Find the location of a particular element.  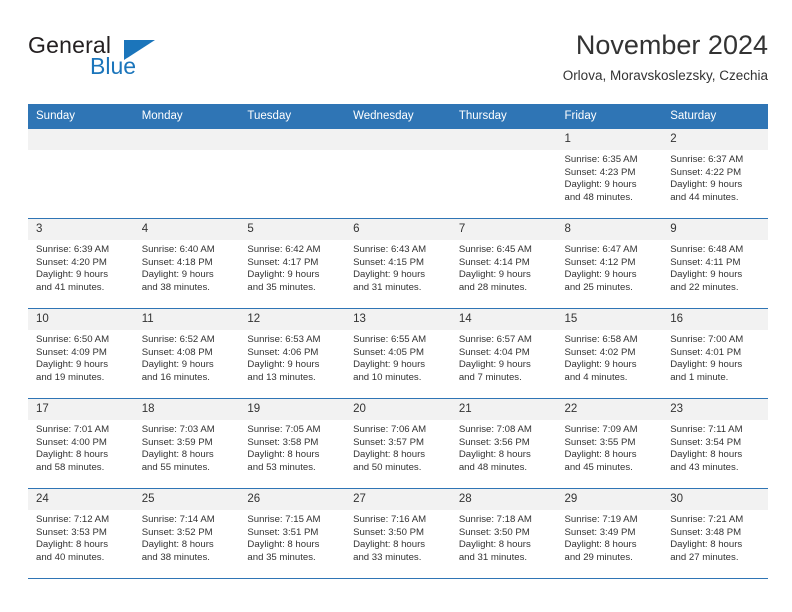

sunrise-text: Sunrise: 7:09 AM is located at coordinates (601, 429).